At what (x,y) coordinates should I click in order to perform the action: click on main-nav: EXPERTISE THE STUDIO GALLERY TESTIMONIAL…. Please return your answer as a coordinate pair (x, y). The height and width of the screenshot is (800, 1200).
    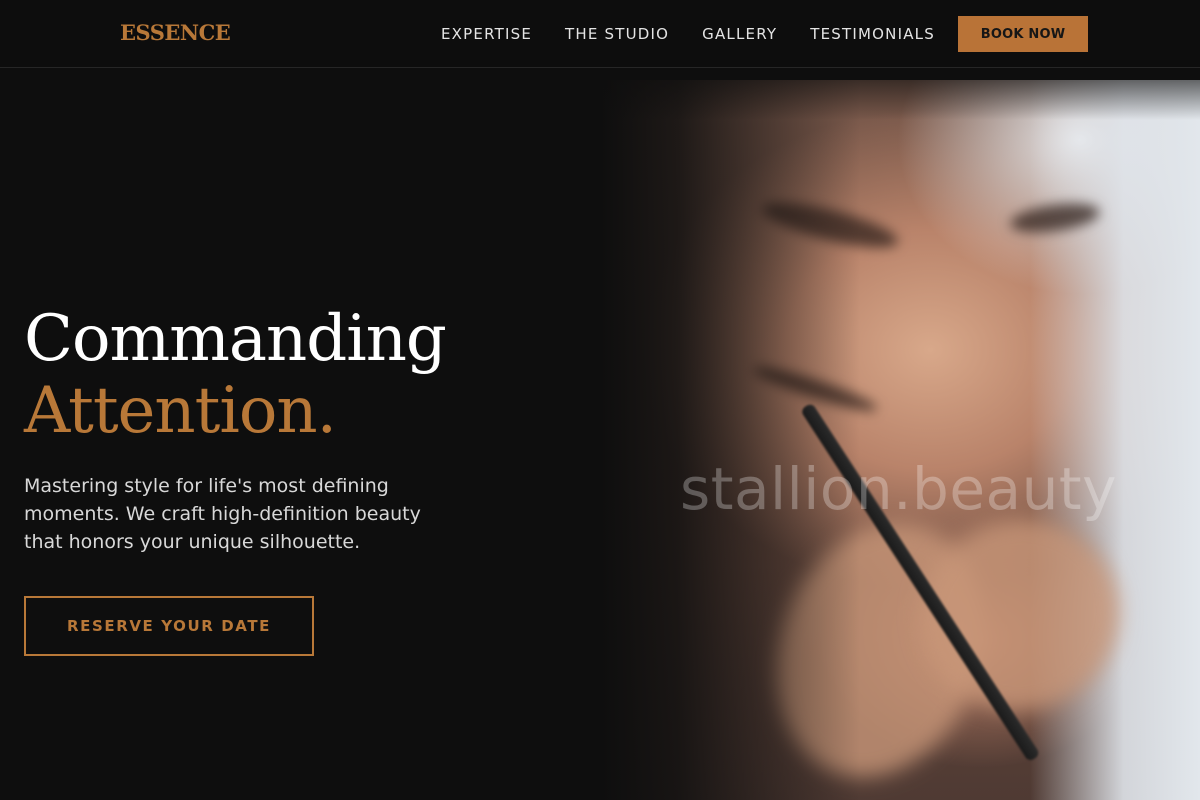
    Looking at the image, I should click on (704, 34).